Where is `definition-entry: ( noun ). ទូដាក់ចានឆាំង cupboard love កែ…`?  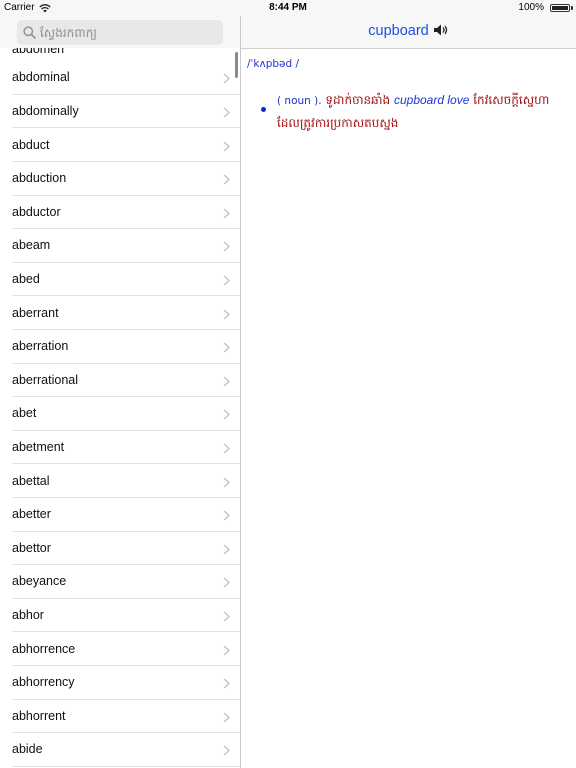
definition-entry: ( noun ). ទូដាក់ចានឆាំង cupboard love កែ… is located at coordinates (422, 111).